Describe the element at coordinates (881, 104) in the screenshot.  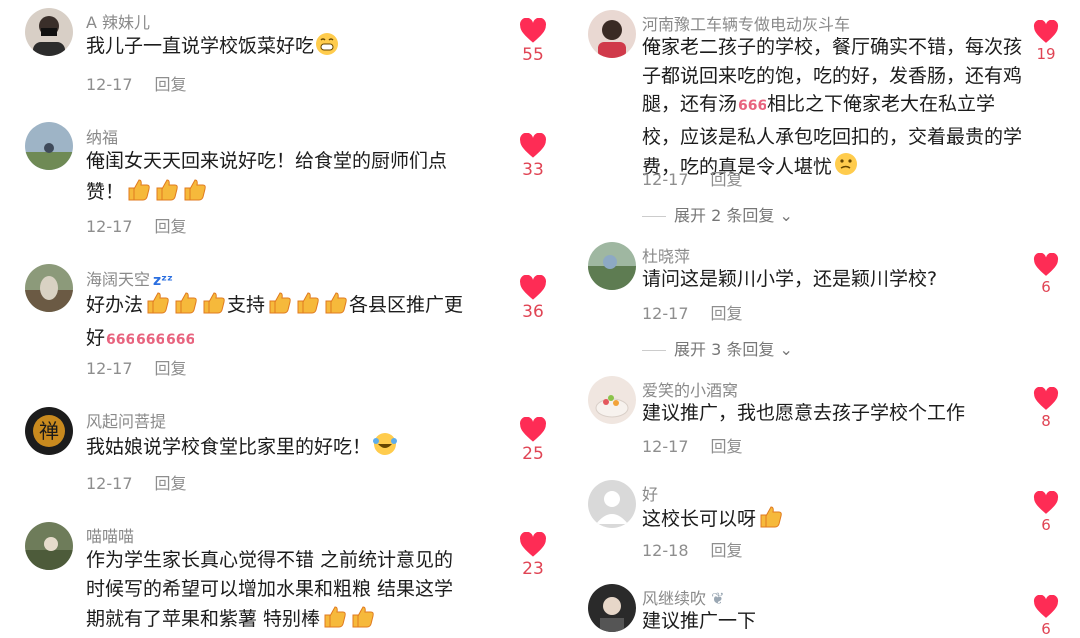
I see `comment-text-line: 相比之下俺家老大在私立学` at that location.